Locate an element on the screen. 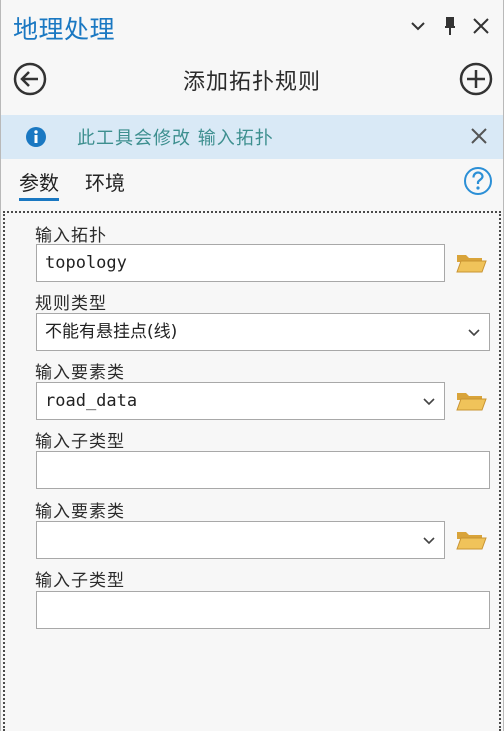 This screenshot has height=731, width=504. input-feature-class-select: road_data is located at coordinates (240, 401).